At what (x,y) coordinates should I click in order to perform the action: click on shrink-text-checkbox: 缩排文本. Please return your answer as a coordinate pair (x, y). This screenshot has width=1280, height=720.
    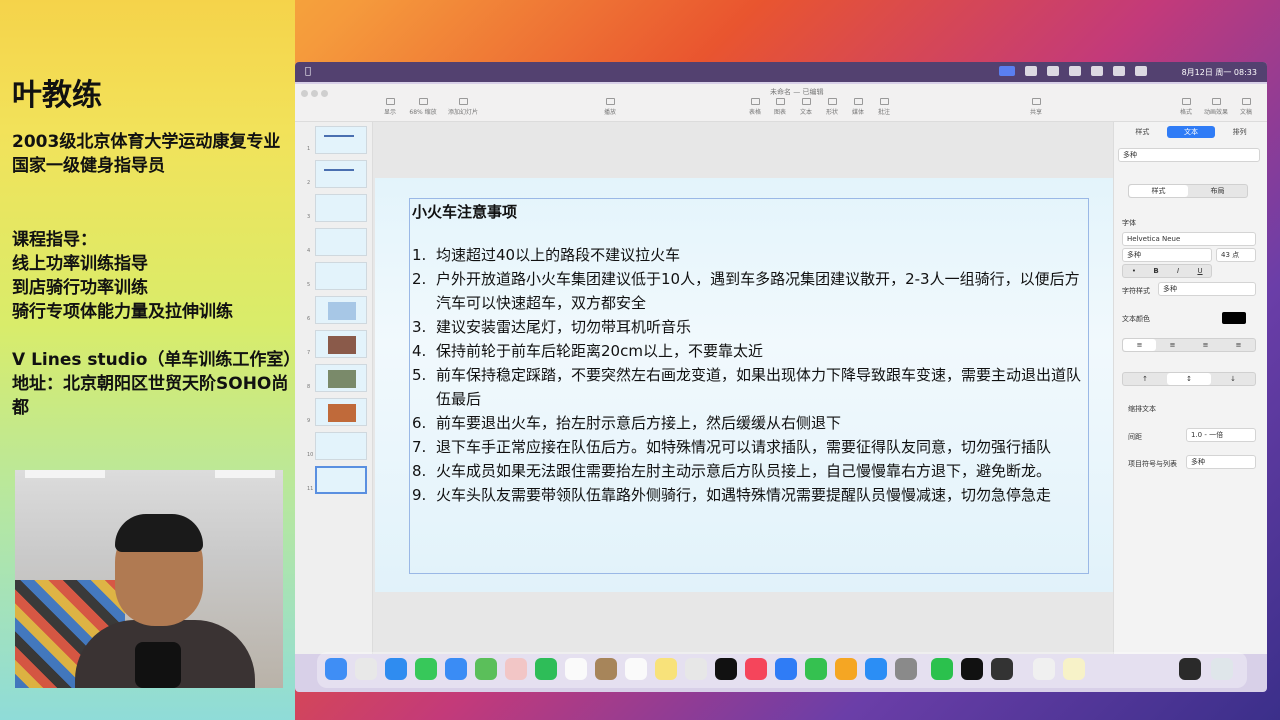
    Looking at the image, I should click on (1142, 409).